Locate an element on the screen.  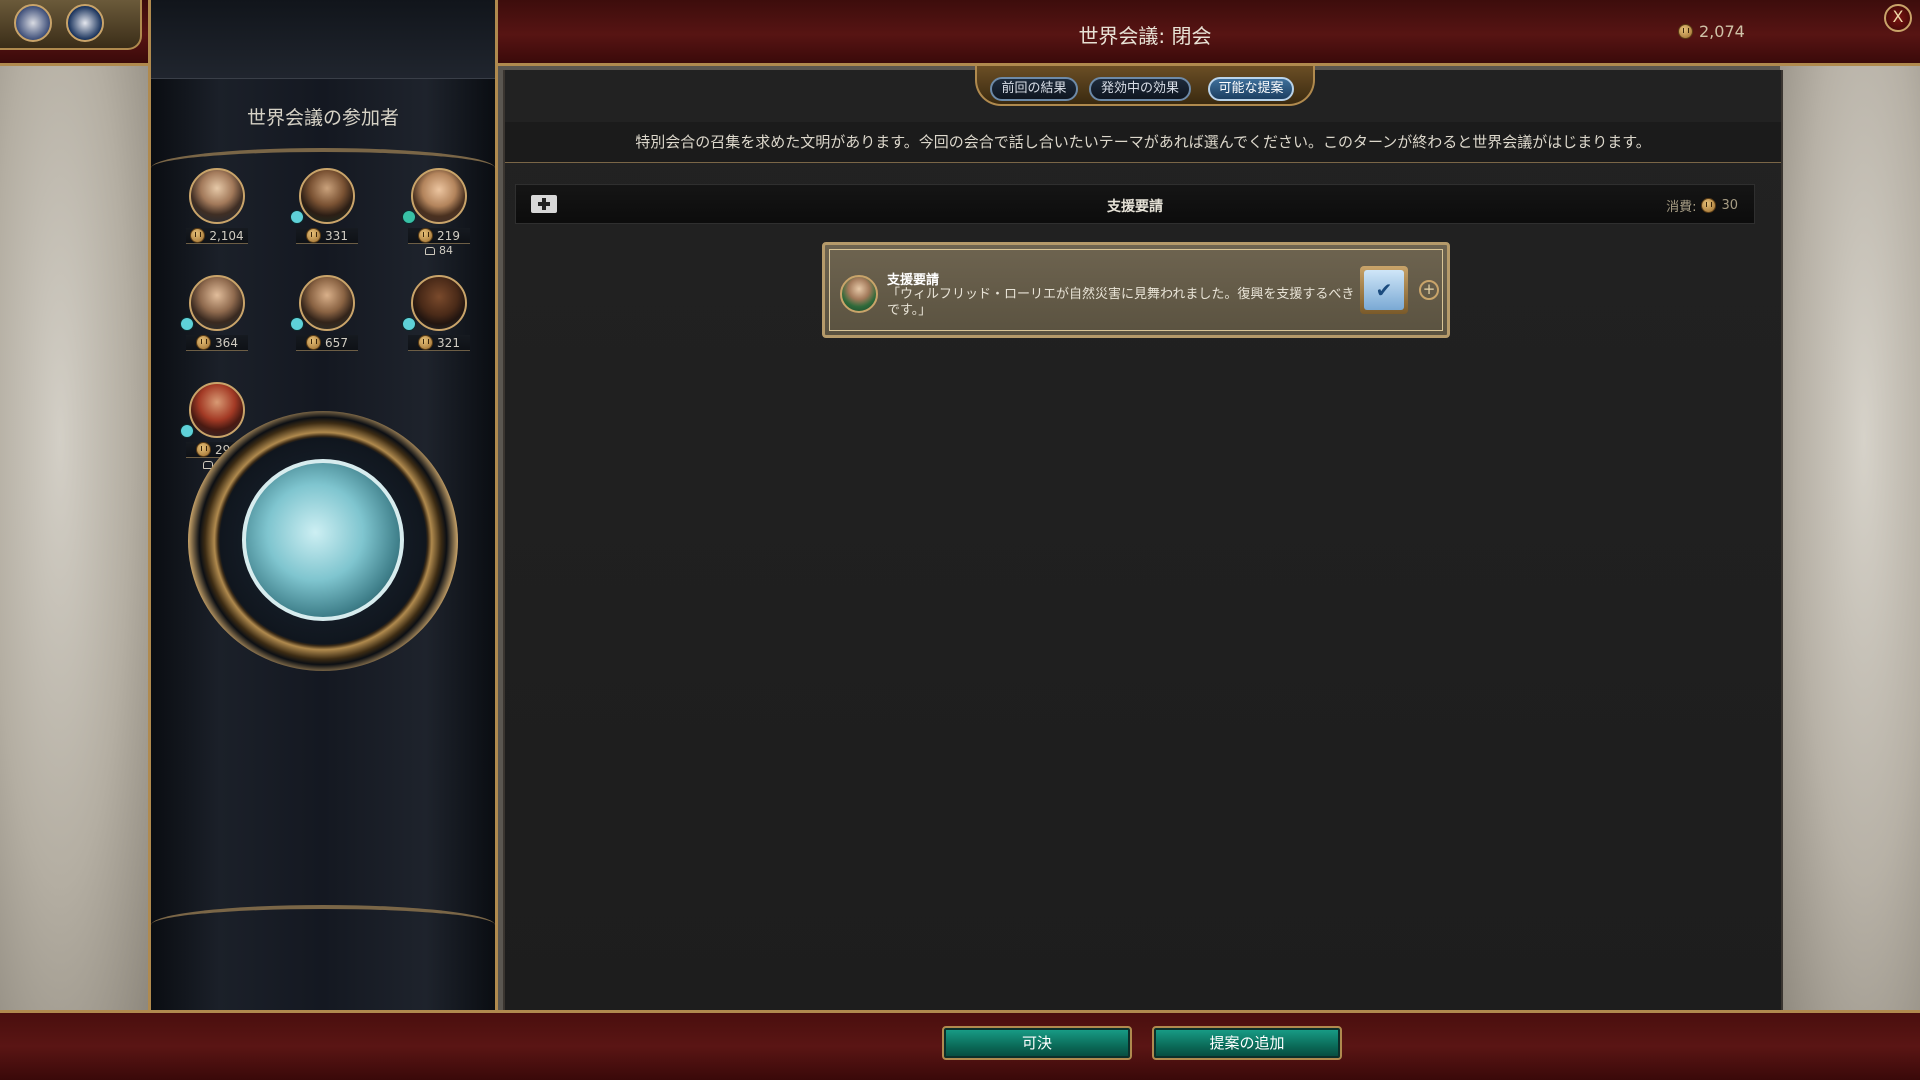
participant-2: 331 is located at coordinates (324, 206).